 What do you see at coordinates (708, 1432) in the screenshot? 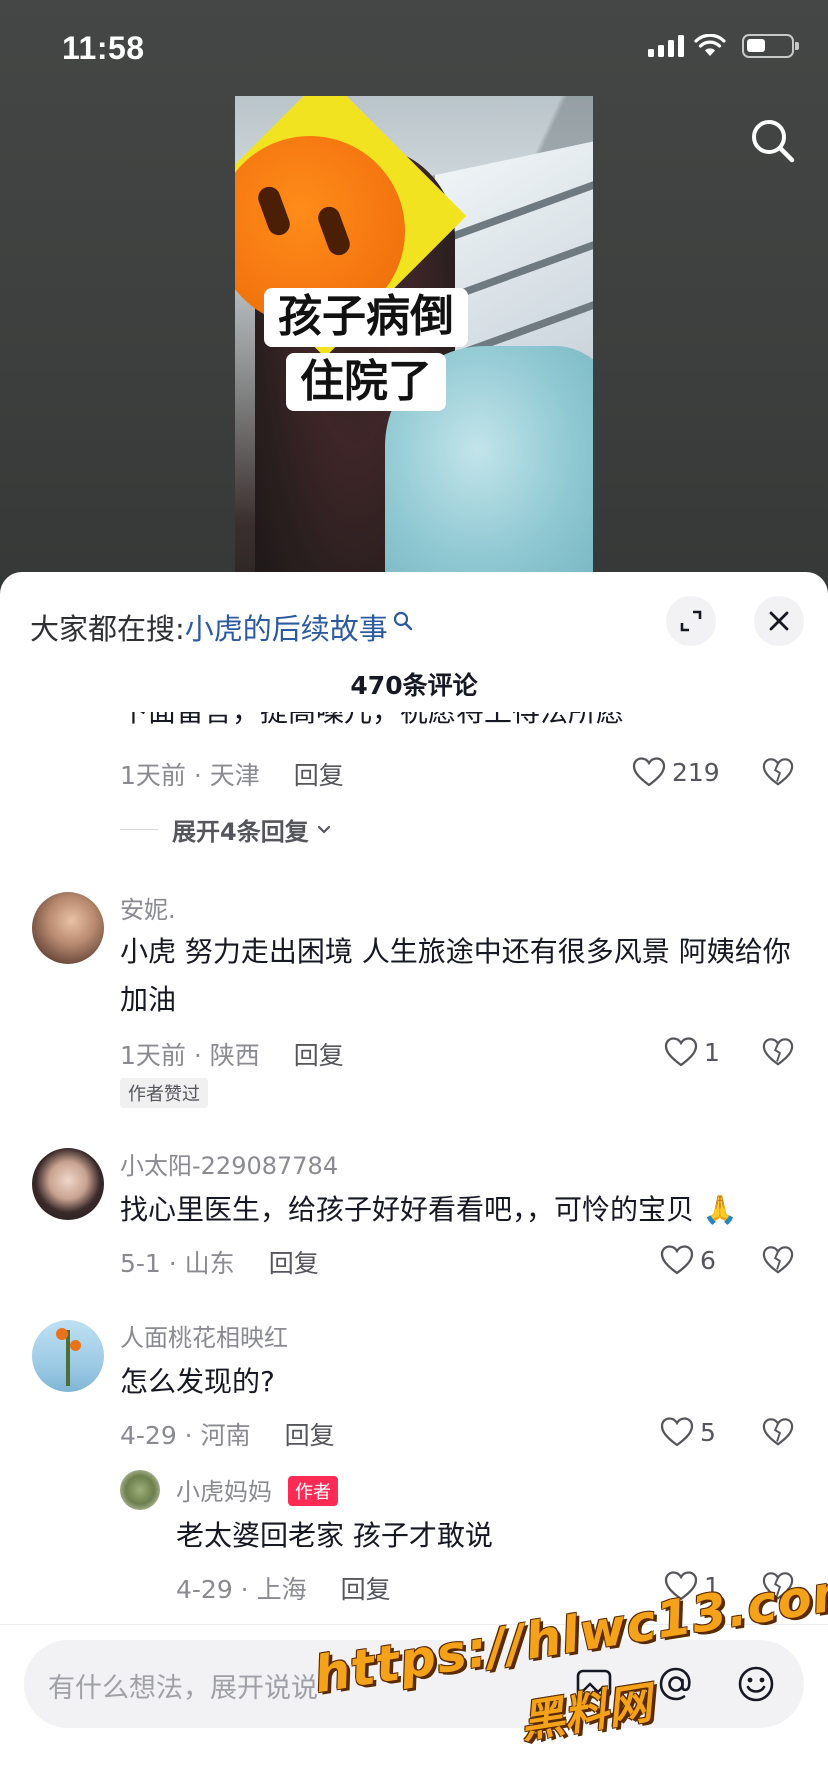
I see `like-count: 5` at bounding box center [708, 1432].